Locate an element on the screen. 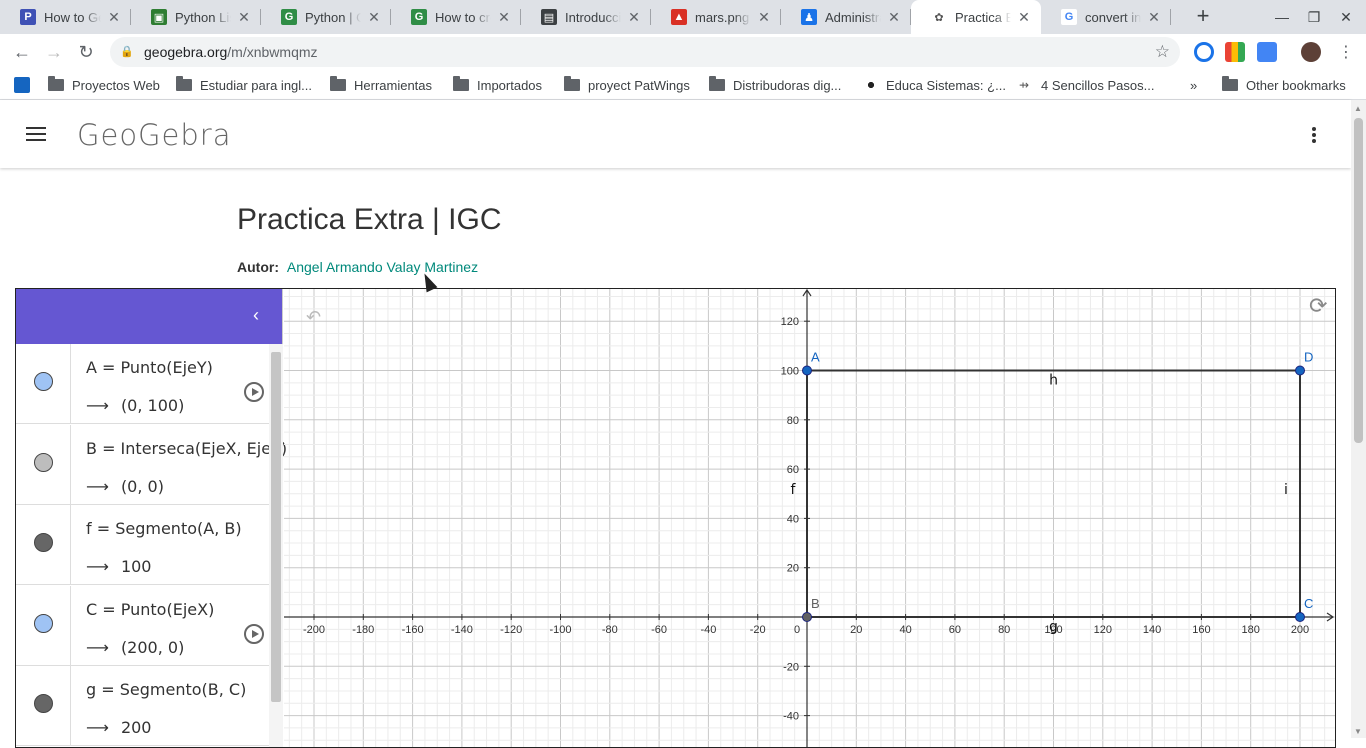 The width and height of the screenshot is (1366, 748). bookmark-item: Proyectos Web is located at coordinates (104, 85).